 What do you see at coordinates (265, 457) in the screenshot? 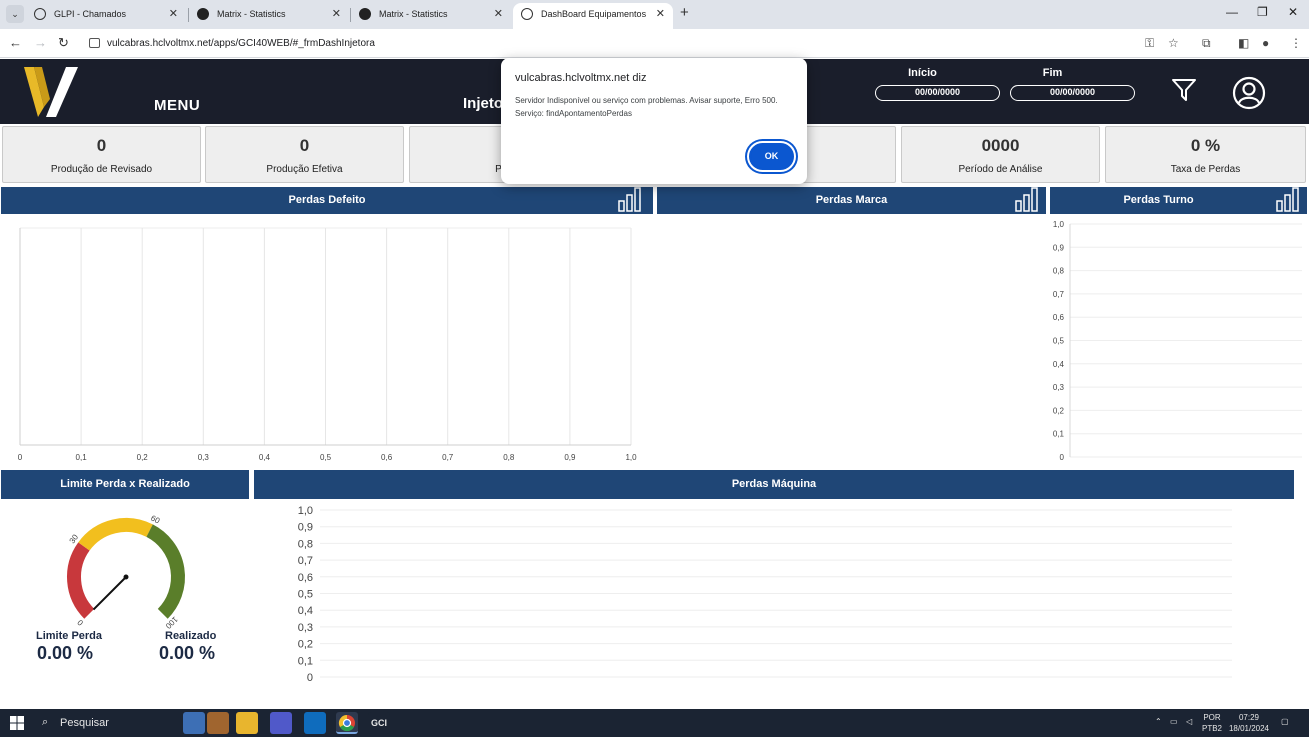
I see `x-tick-label: 0,4` at bounding box center [265, 457].